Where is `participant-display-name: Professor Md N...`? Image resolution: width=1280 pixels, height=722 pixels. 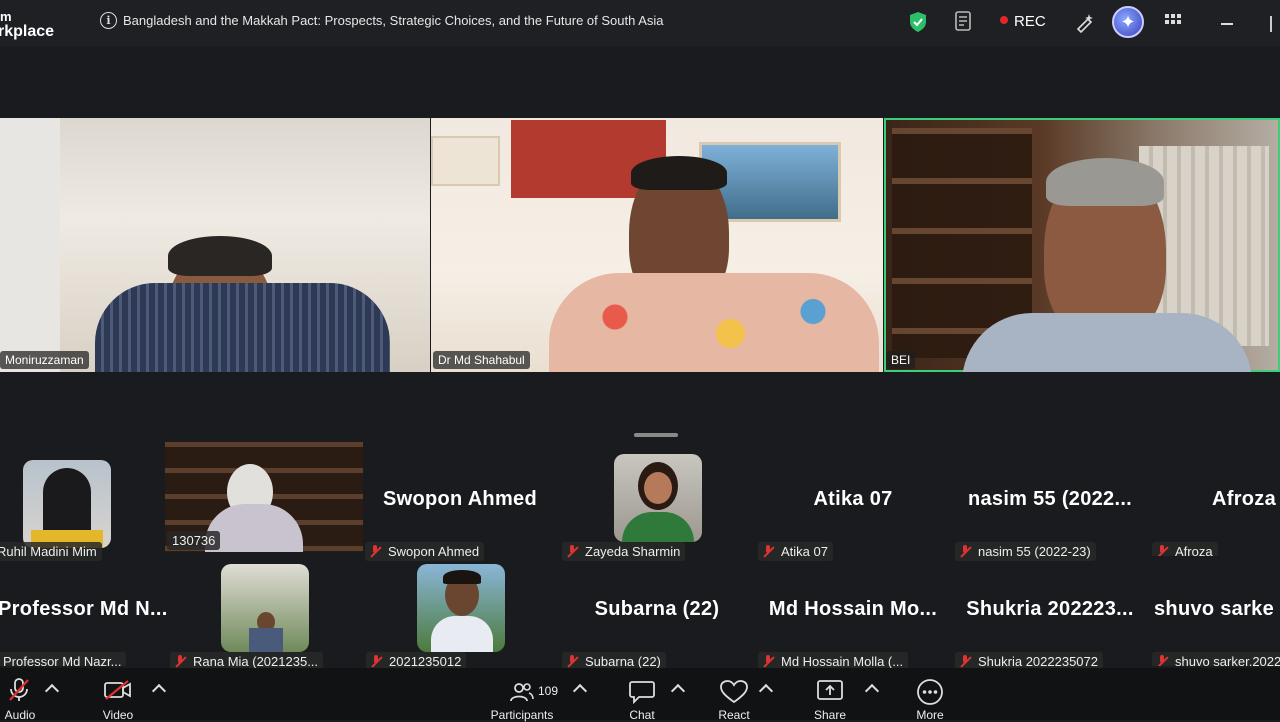 participant-display-name: Professor Md N... is located at coordinates (84, 609).